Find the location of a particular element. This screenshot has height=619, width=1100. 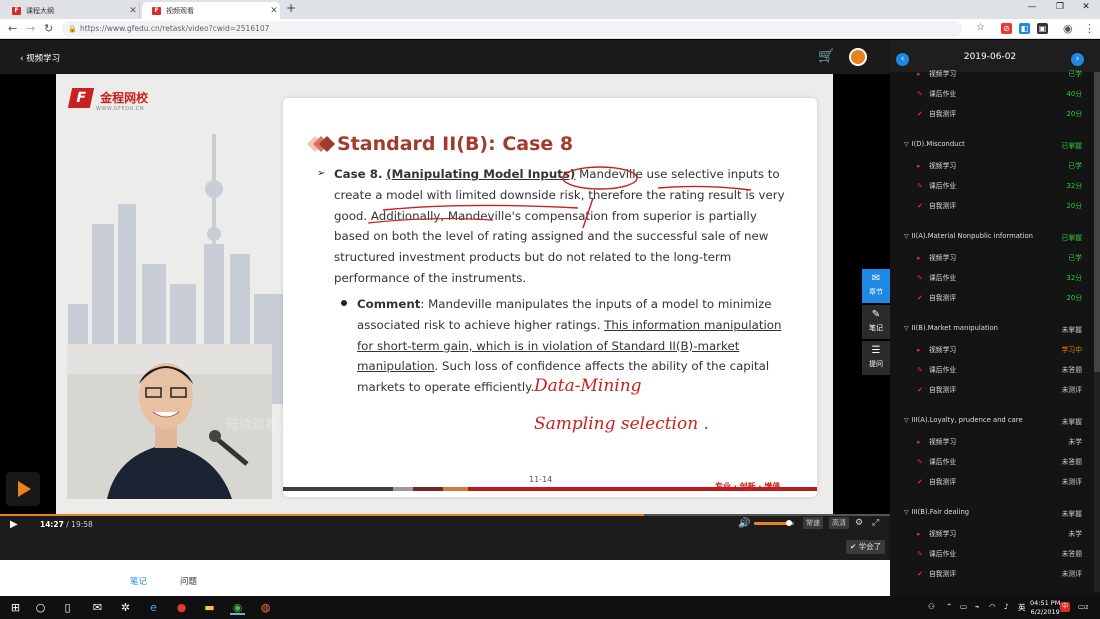

fullscreen-icon: ⤢ is located at coordinates (875, 523).